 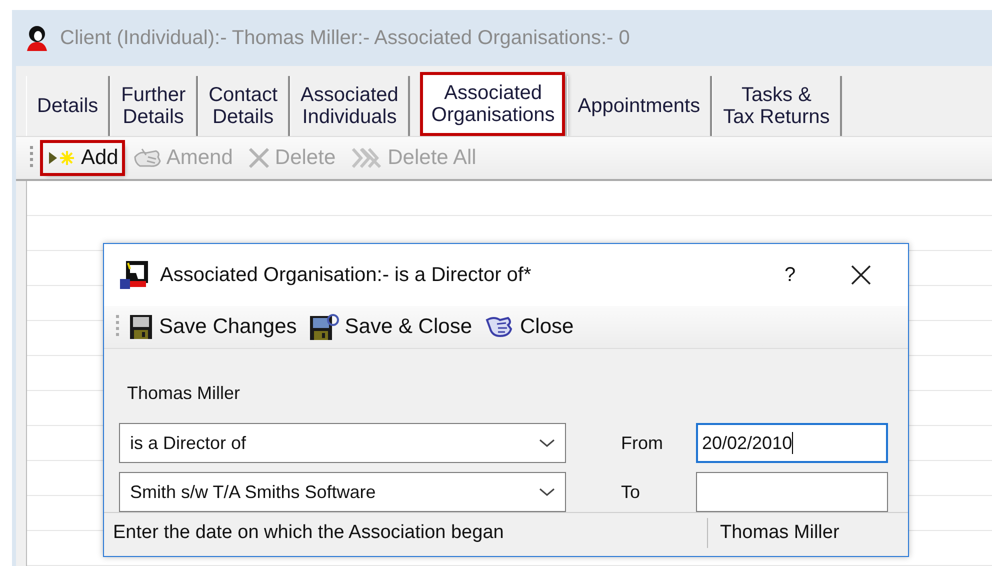 What do you see at coordinates (499, 327) in the screenshot?
I see `waving-hand-icon` at bounding box center [499, 327].